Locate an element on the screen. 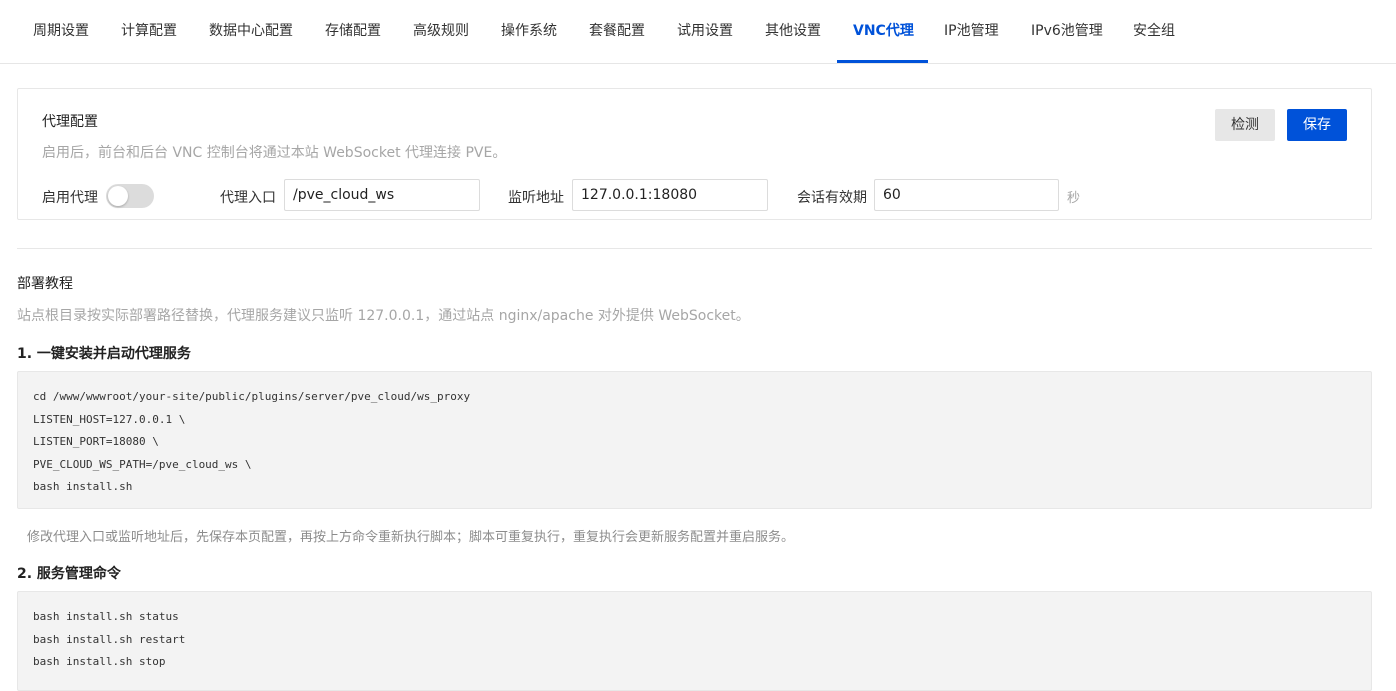  section-divider is located at coordinates (694, 248).